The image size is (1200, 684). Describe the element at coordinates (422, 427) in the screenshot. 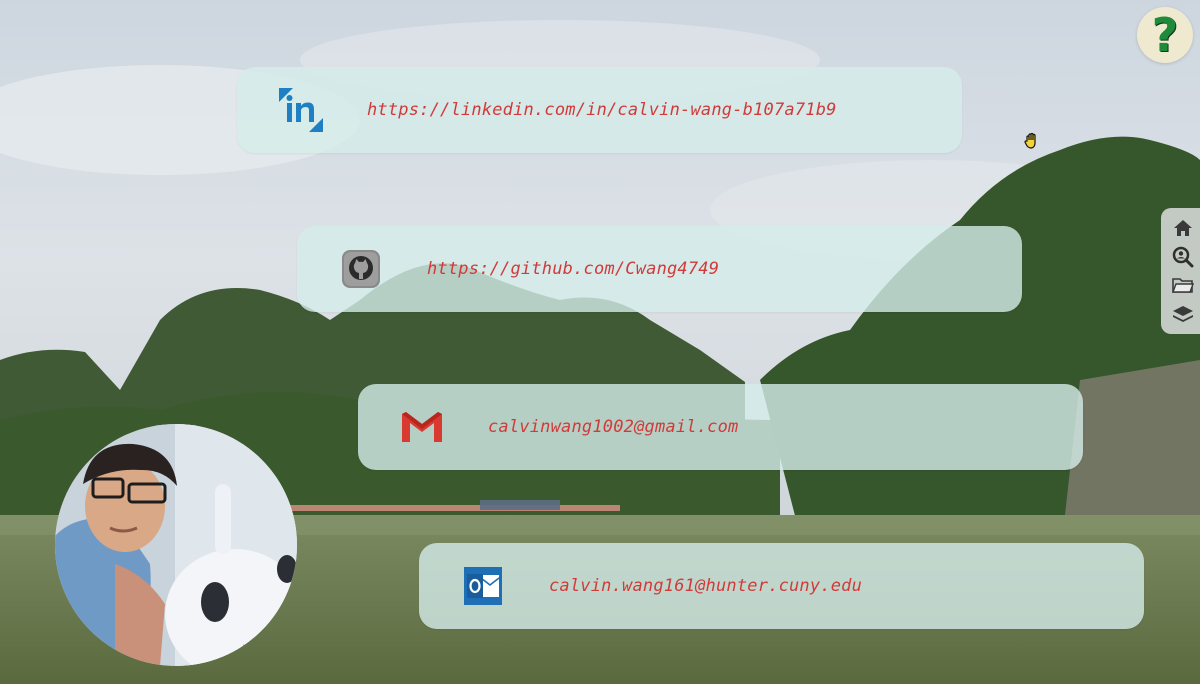

I see `gmail-icon` at that location.